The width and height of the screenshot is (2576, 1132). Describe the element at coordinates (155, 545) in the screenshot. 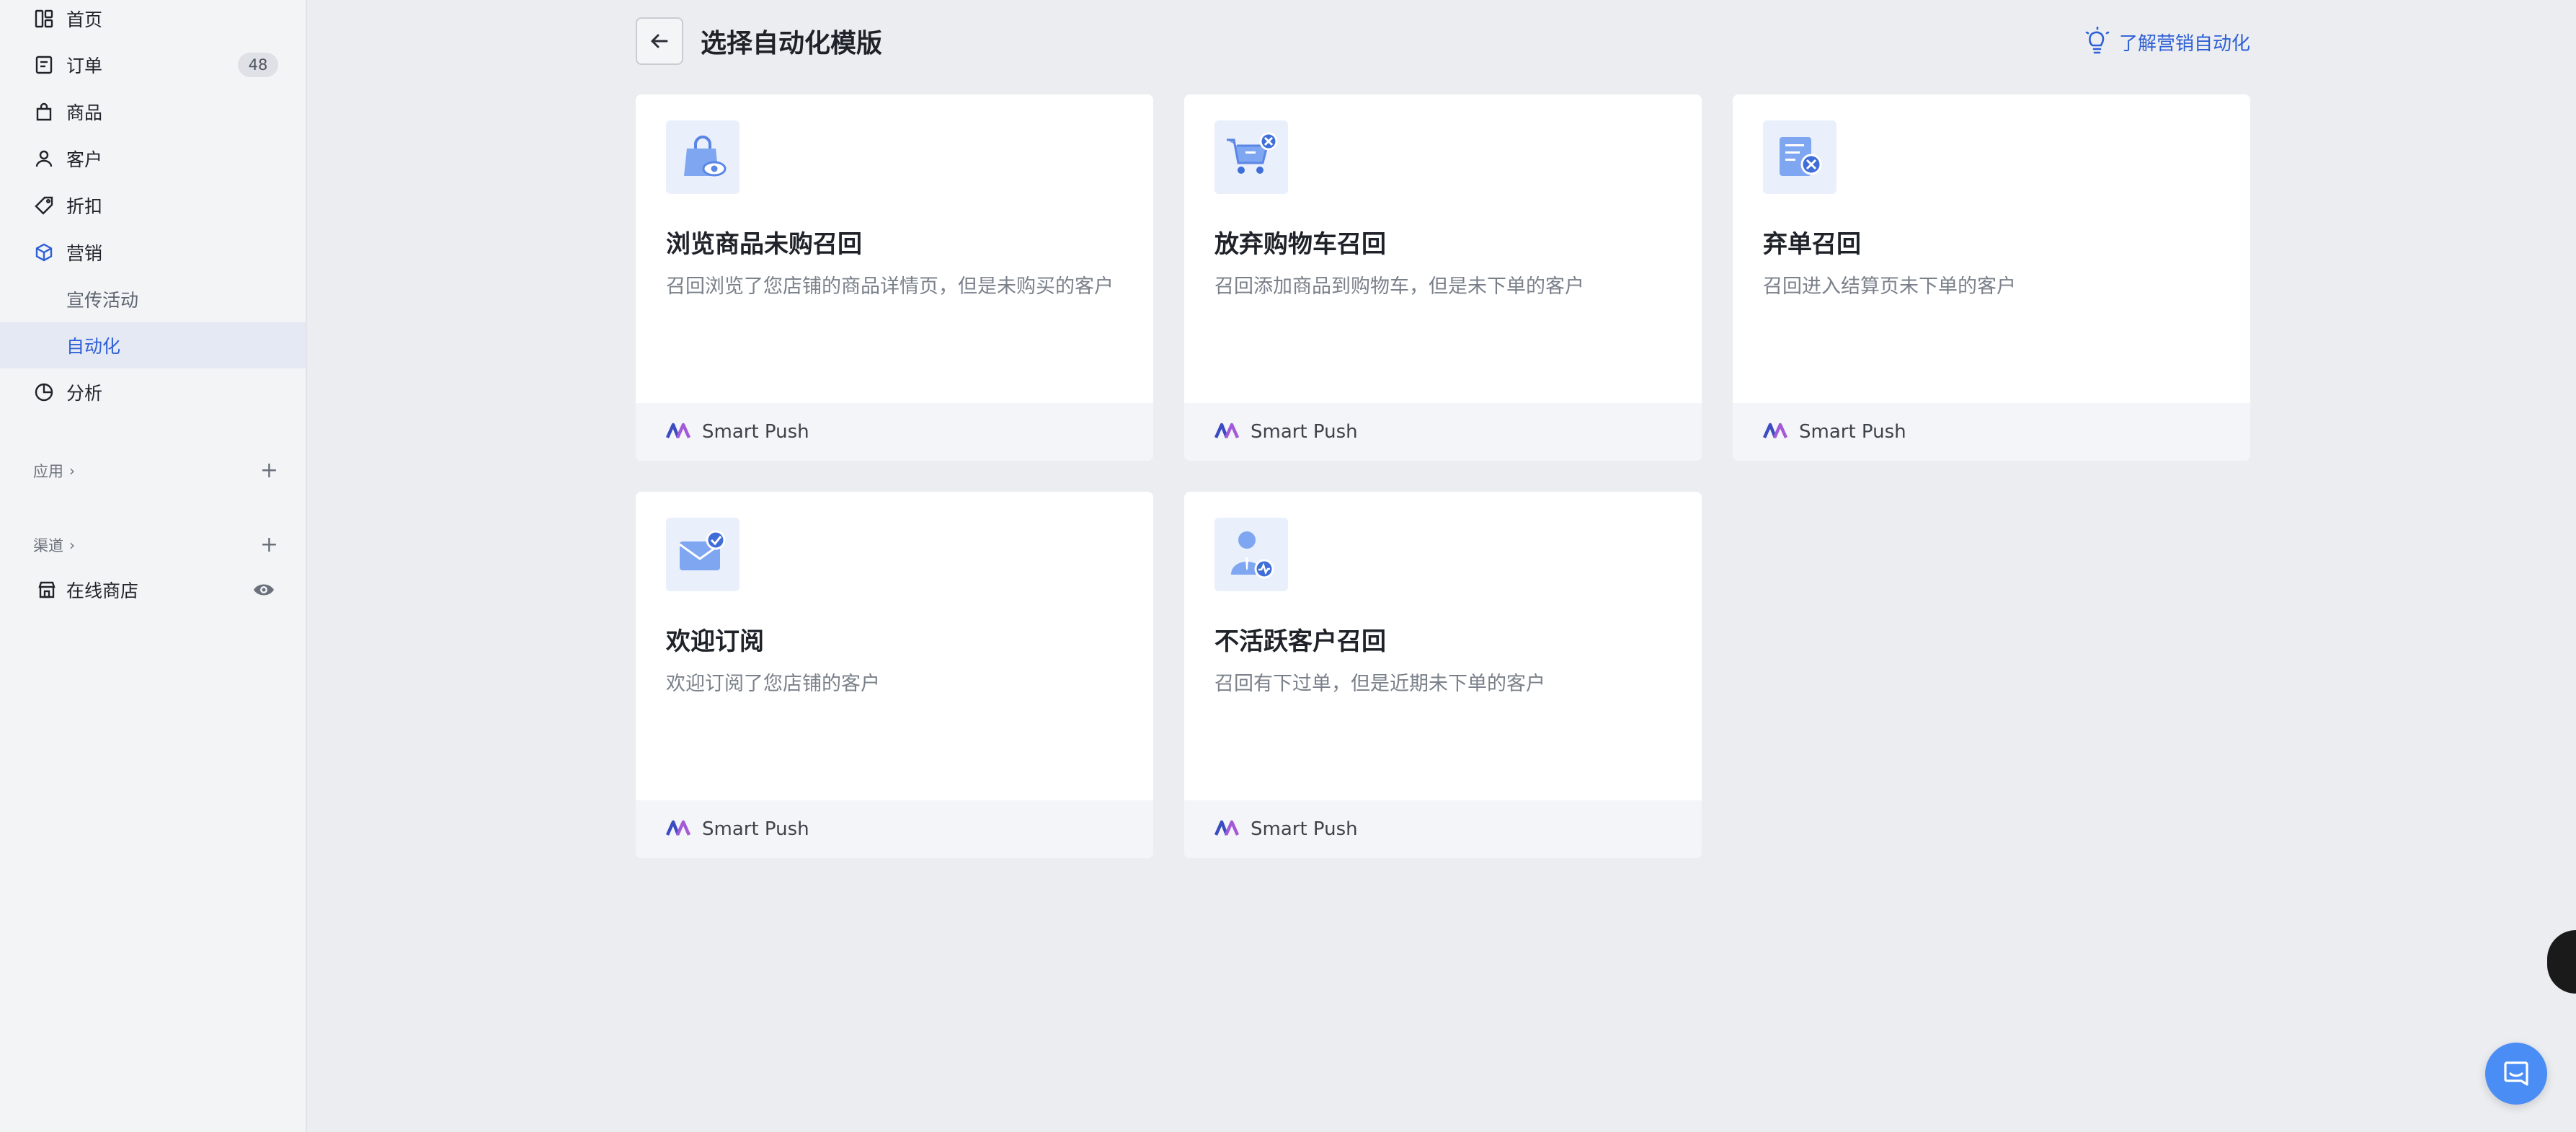

I see `channels-section-header: 渠道 › +` at that location.